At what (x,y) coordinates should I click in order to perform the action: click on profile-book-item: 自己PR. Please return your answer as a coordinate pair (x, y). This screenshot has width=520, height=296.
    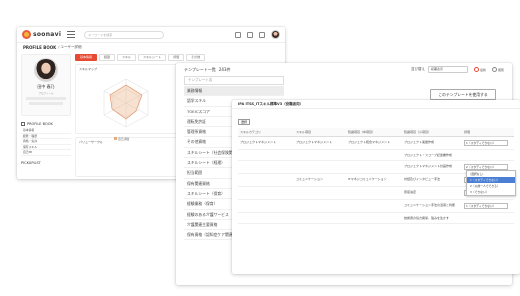
    Looking at the image, I should click on (46, 153).